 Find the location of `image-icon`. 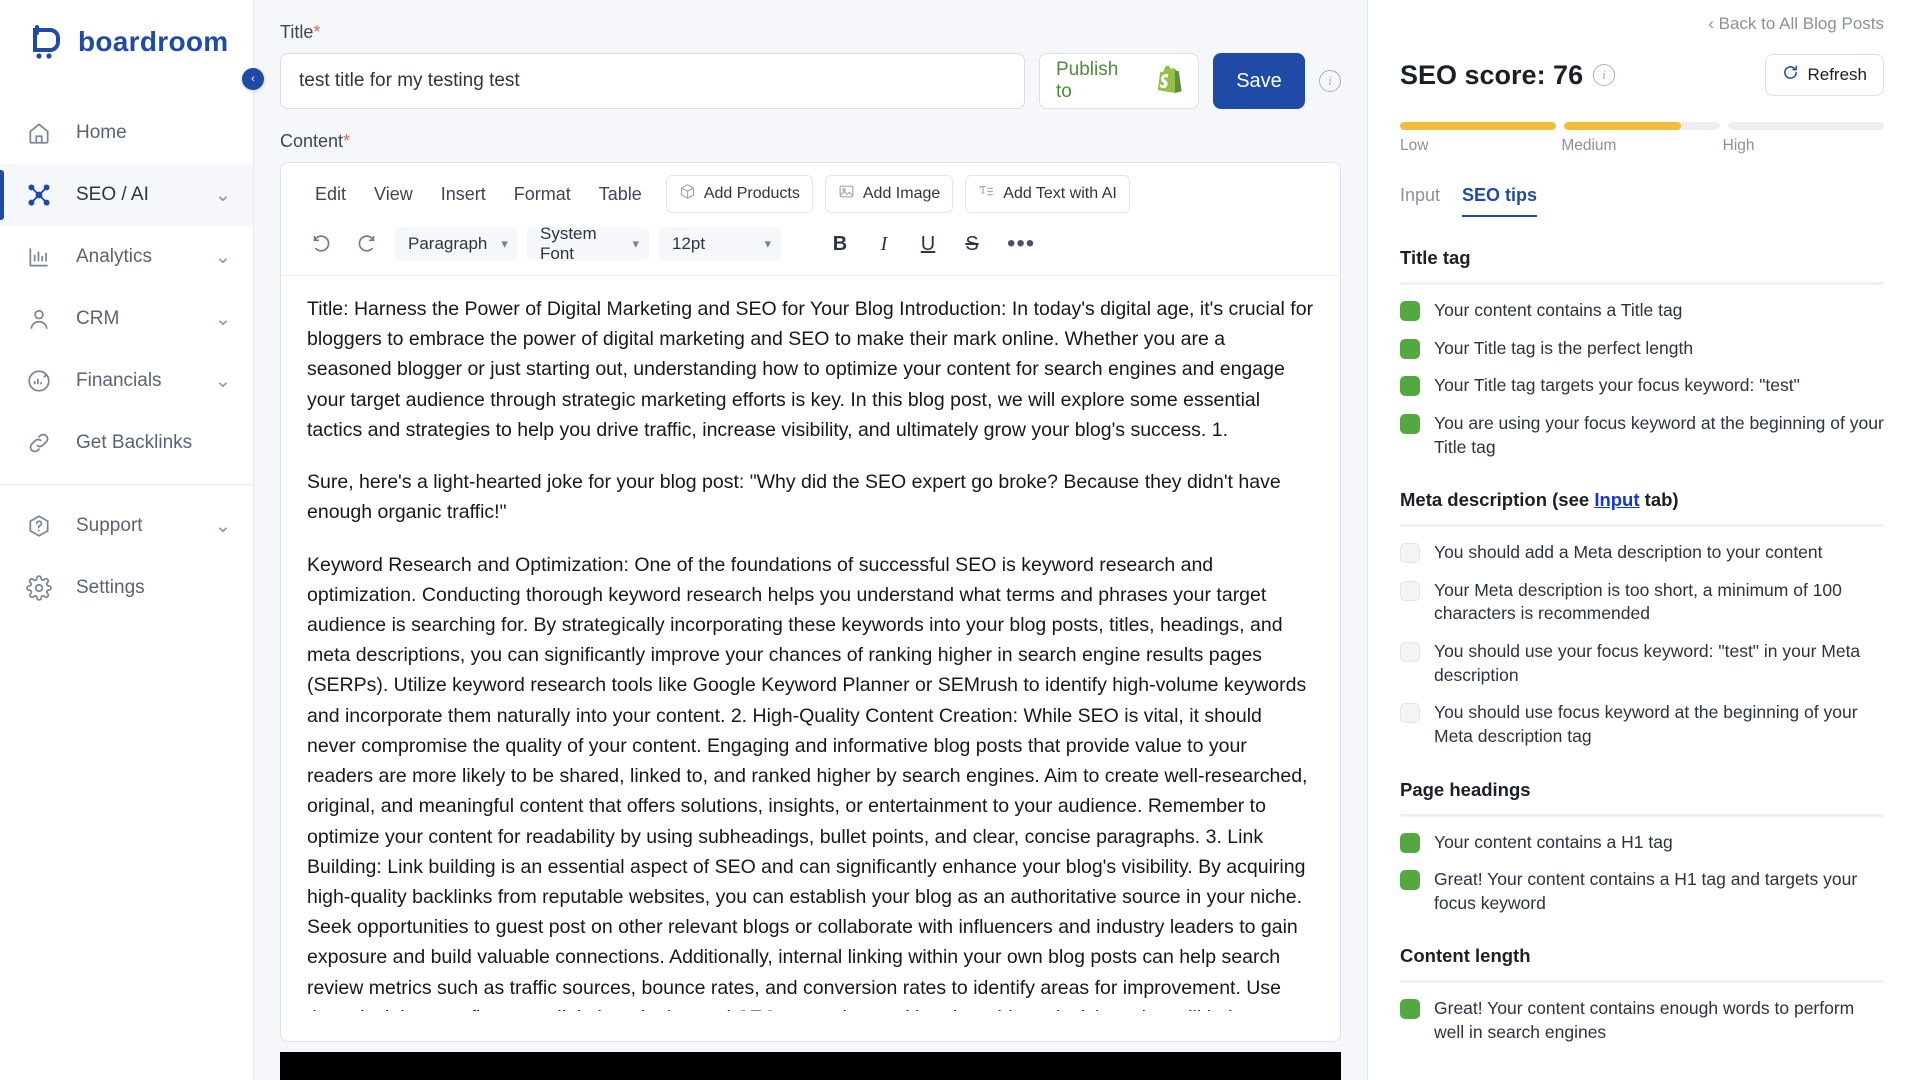

image-icon is located at coordinates (846, 194).